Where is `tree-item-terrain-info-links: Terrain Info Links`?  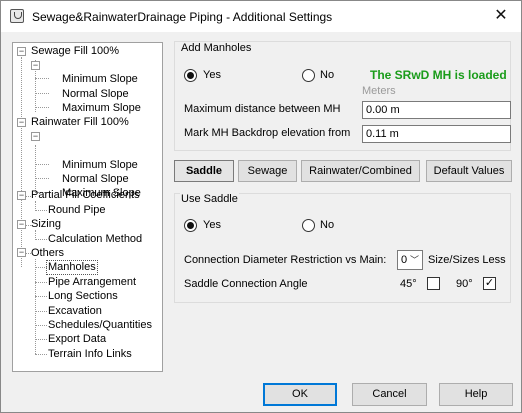 tree-item-terrain-info-links: Terrain Info Links is located at coordinates (90, 354).